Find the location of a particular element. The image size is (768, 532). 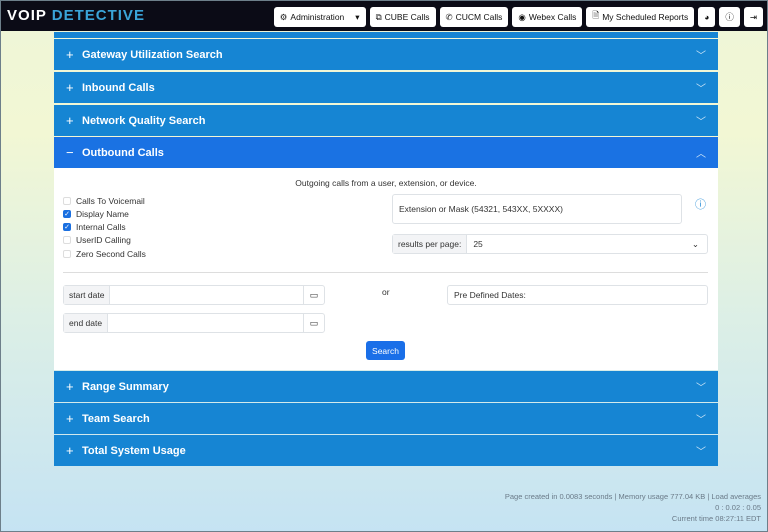

report-icon: 🗎 is located at coordinates (596, 15).